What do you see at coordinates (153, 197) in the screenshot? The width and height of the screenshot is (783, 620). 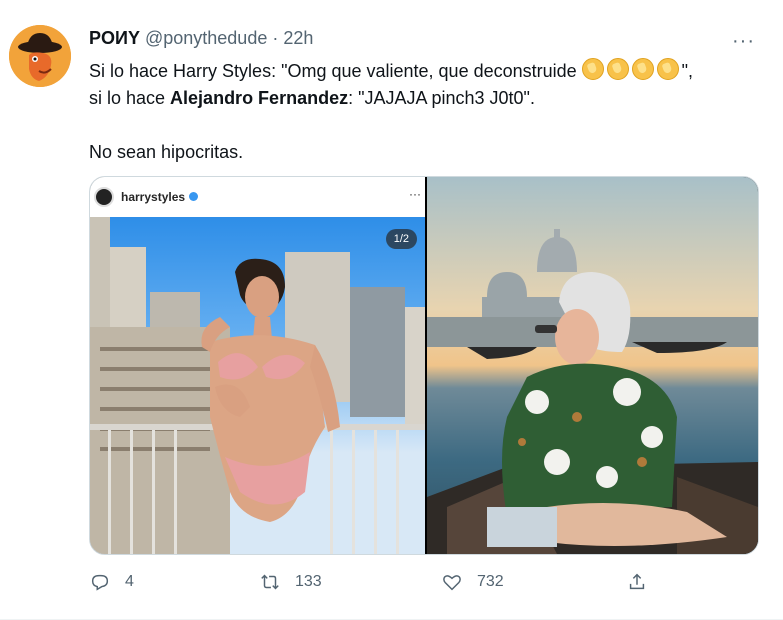 I see `instagram-username-text: harrystyles` at bounding box center [153, 197].